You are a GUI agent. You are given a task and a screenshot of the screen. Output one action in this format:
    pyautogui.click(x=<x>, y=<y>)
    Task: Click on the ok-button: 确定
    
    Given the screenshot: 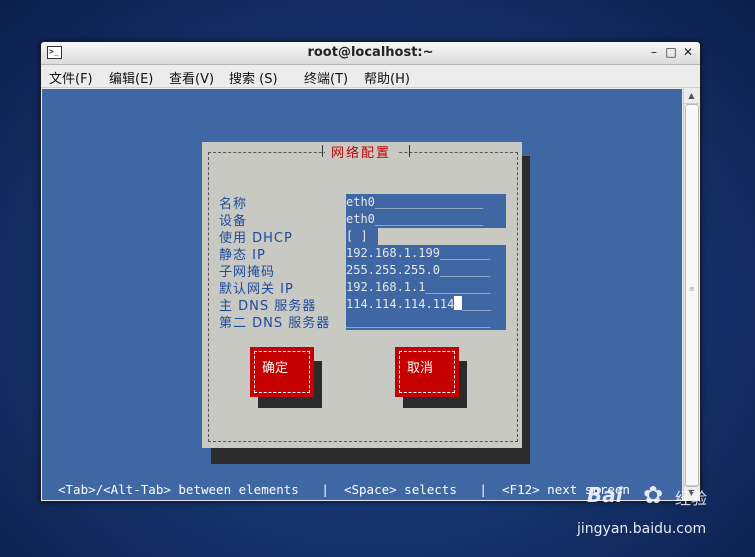 What is the action you would take?
    pyautogui.click(x=282, y=372)
    